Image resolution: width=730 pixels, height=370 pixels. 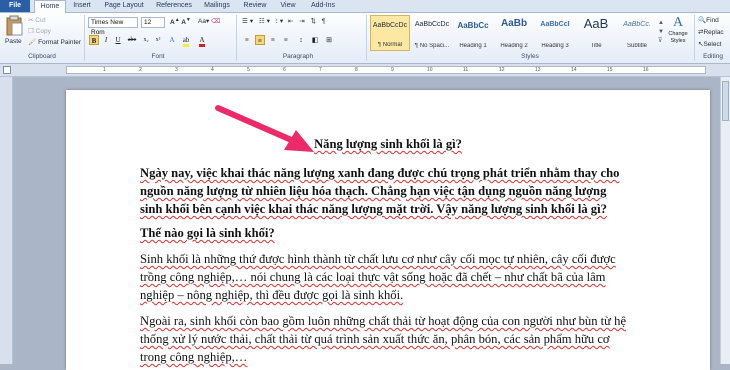 What do you see at coordinates (555, 46) in the screenshot?
I see `style-name: Heading 3` at bounding box center [555, 46].